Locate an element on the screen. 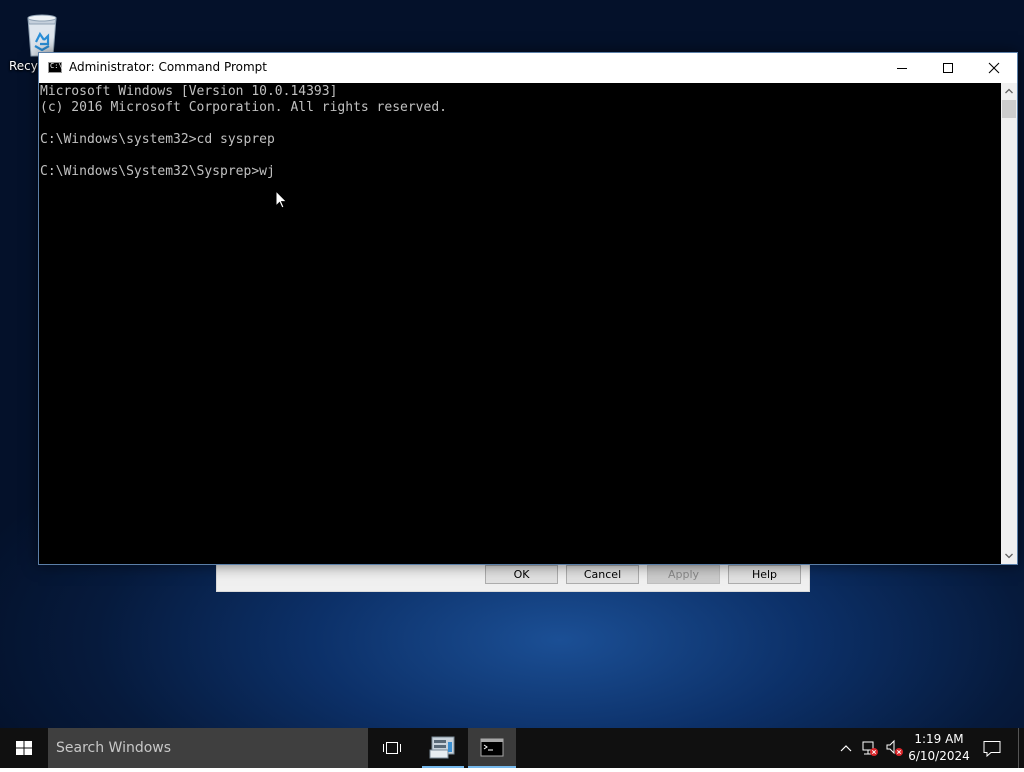 The width and height of the screenshot is (1024, 772). title-bar: C:\ Administrator: Command Prompt is located at coordinates (528, 68).